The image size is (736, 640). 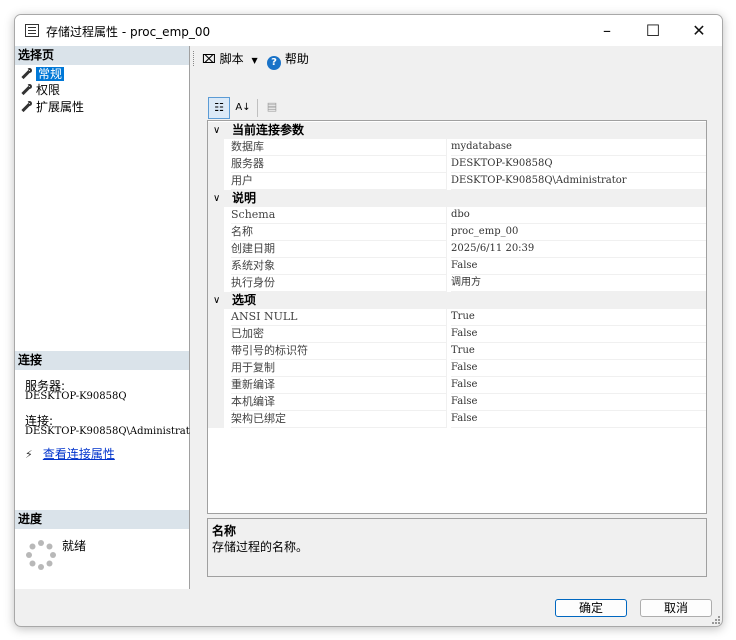 I want to click on close-button: ✕, so click(x=699, y=30).